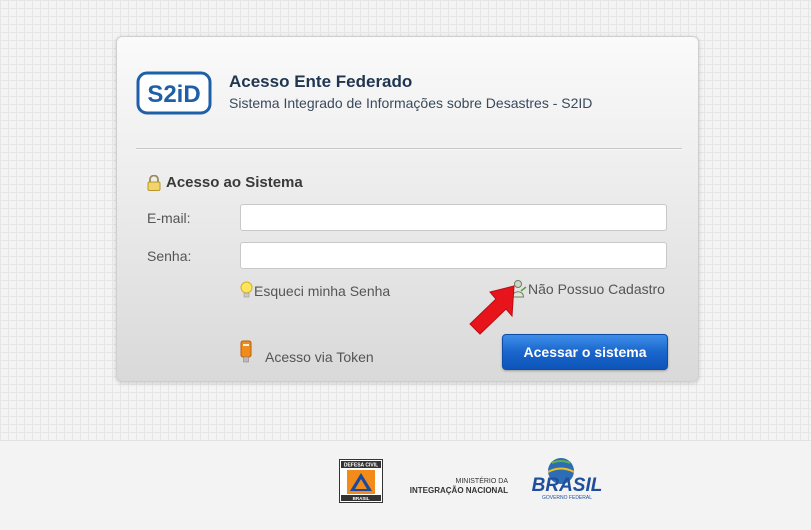  I want to click on forgot-password-link: Esqueci minha Senha, so click(315, 290).